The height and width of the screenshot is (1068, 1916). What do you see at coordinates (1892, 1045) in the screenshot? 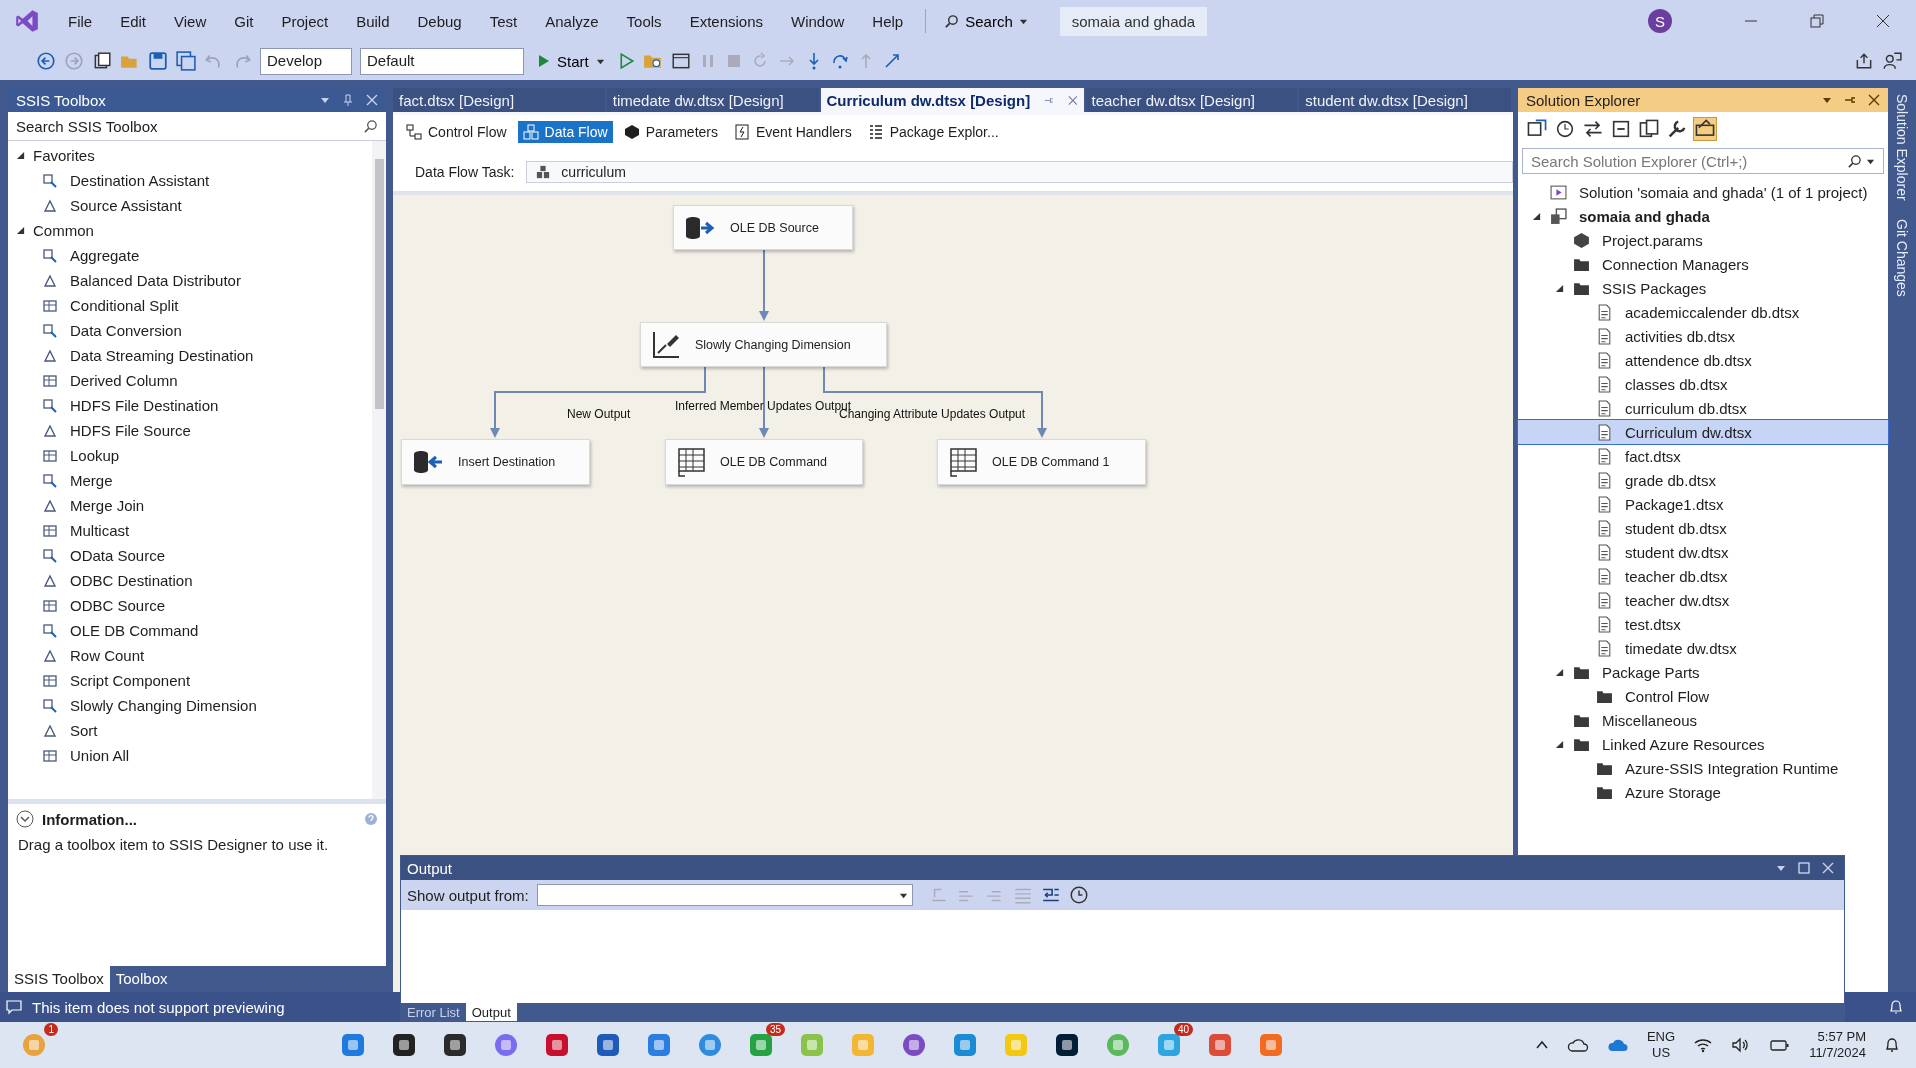
I see `bell-icon` at bounding box center [1892, 1045].